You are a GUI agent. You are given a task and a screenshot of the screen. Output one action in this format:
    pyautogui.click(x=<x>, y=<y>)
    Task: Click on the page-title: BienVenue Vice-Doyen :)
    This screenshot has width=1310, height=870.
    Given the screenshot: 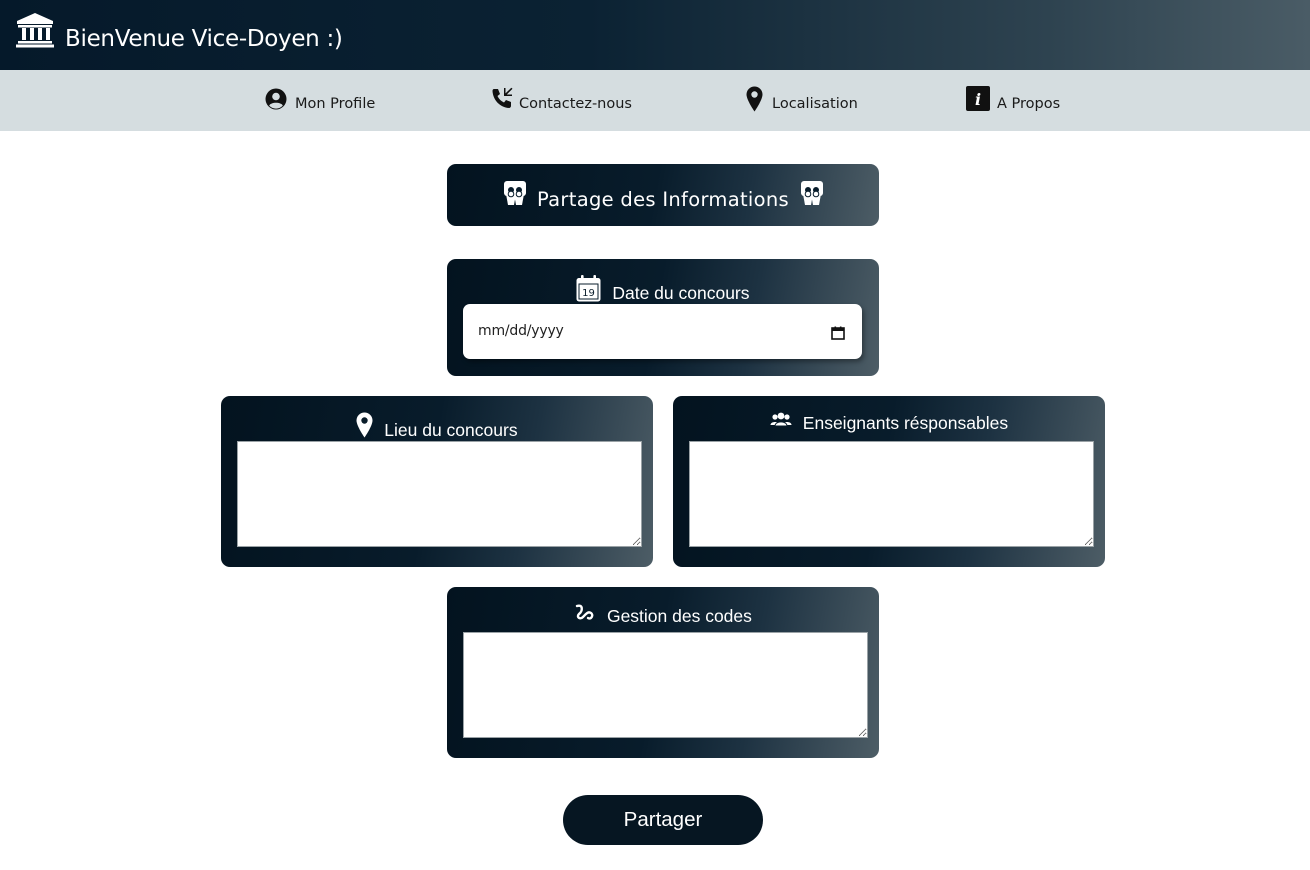 What is the action you would take?
    pyautogui.click(x=204, y=39)
    